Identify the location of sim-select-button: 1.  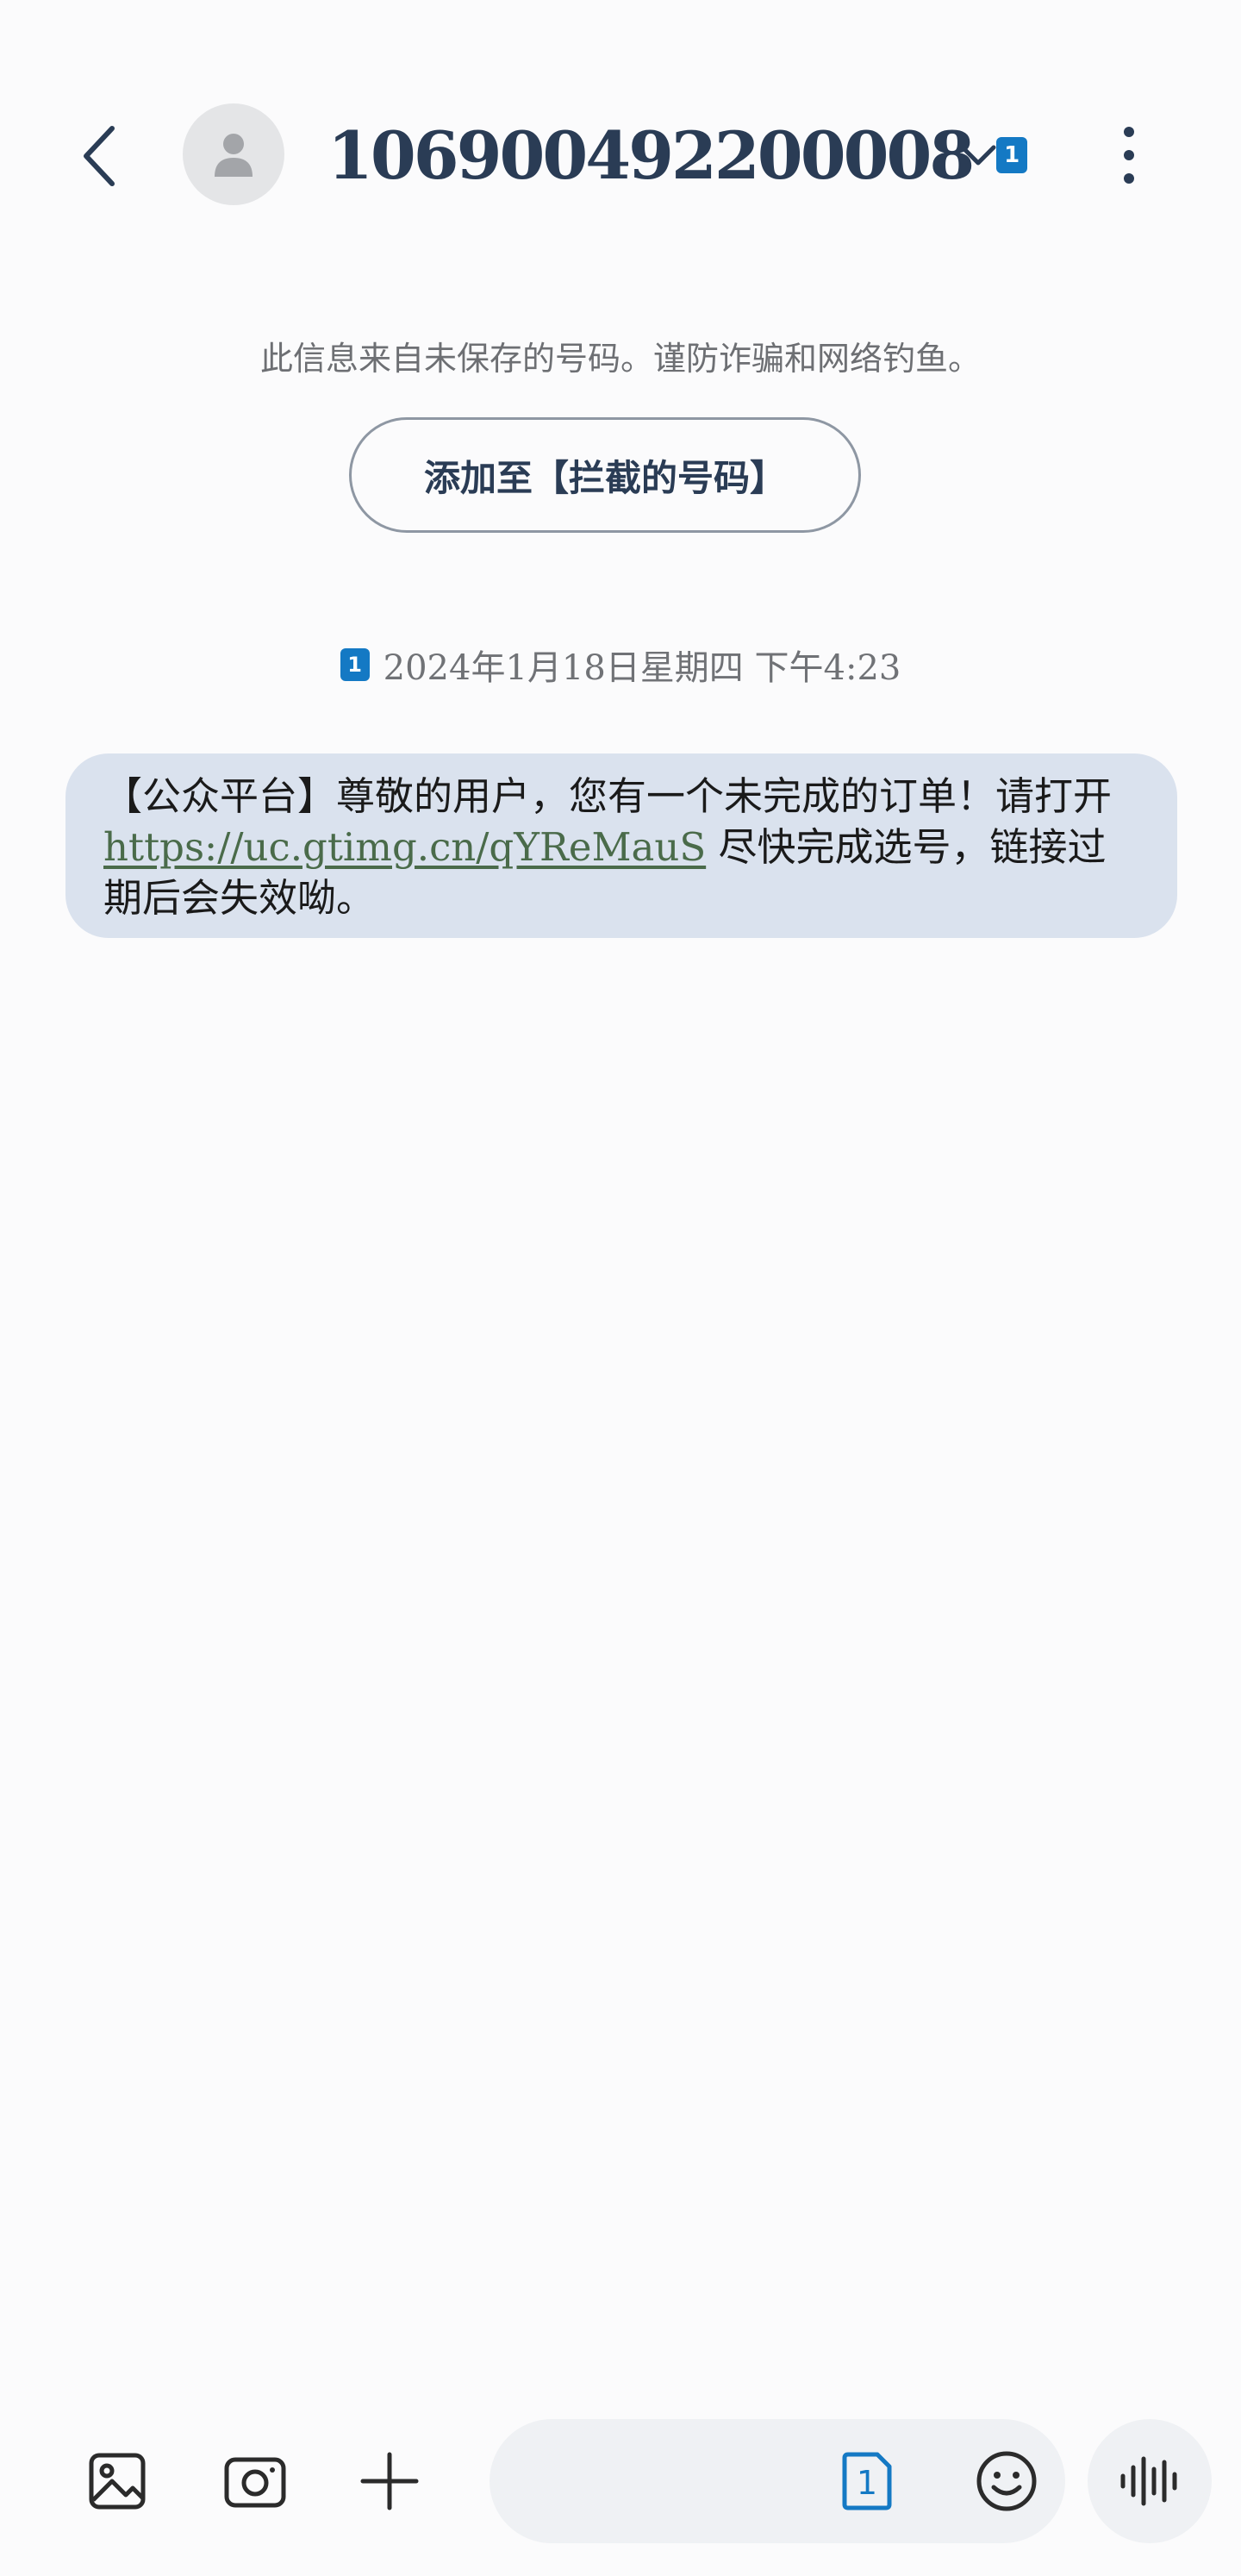
(867, 2481).